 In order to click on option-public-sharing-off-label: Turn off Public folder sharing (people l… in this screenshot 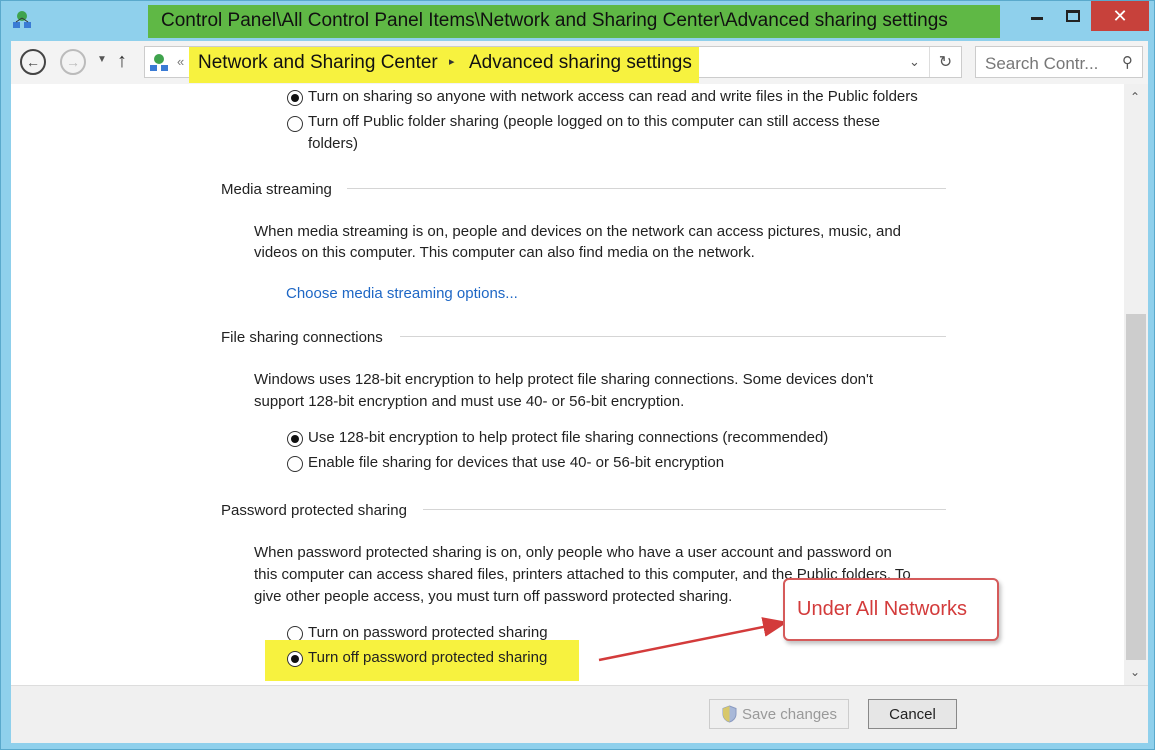, I will do `click(594, 122)`.